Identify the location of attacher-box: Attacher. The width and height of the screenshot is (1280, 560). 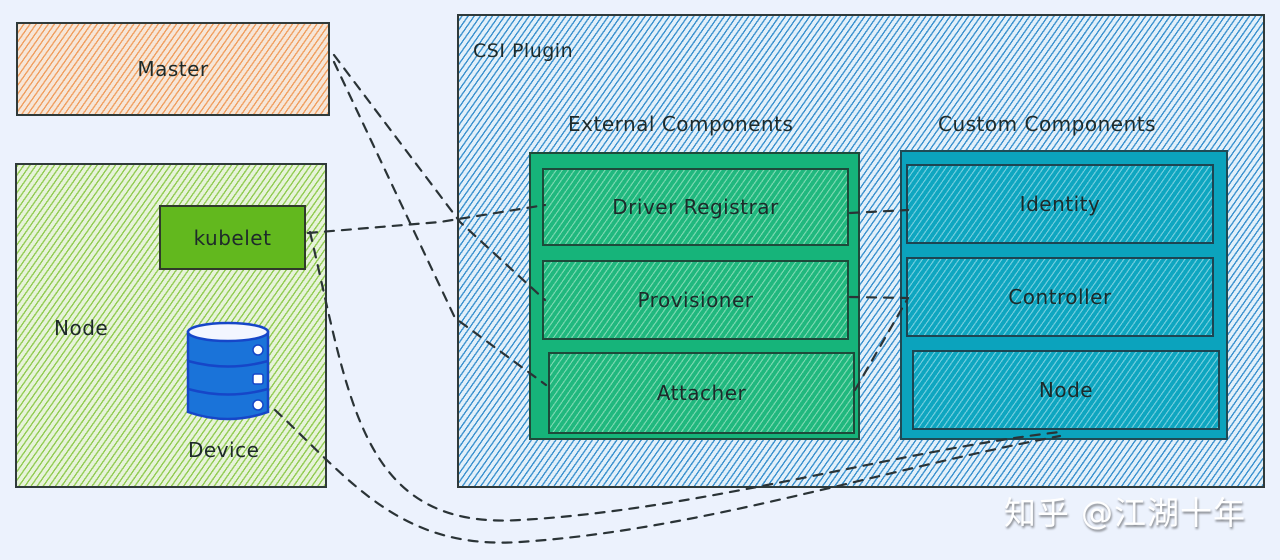
(701, 393).